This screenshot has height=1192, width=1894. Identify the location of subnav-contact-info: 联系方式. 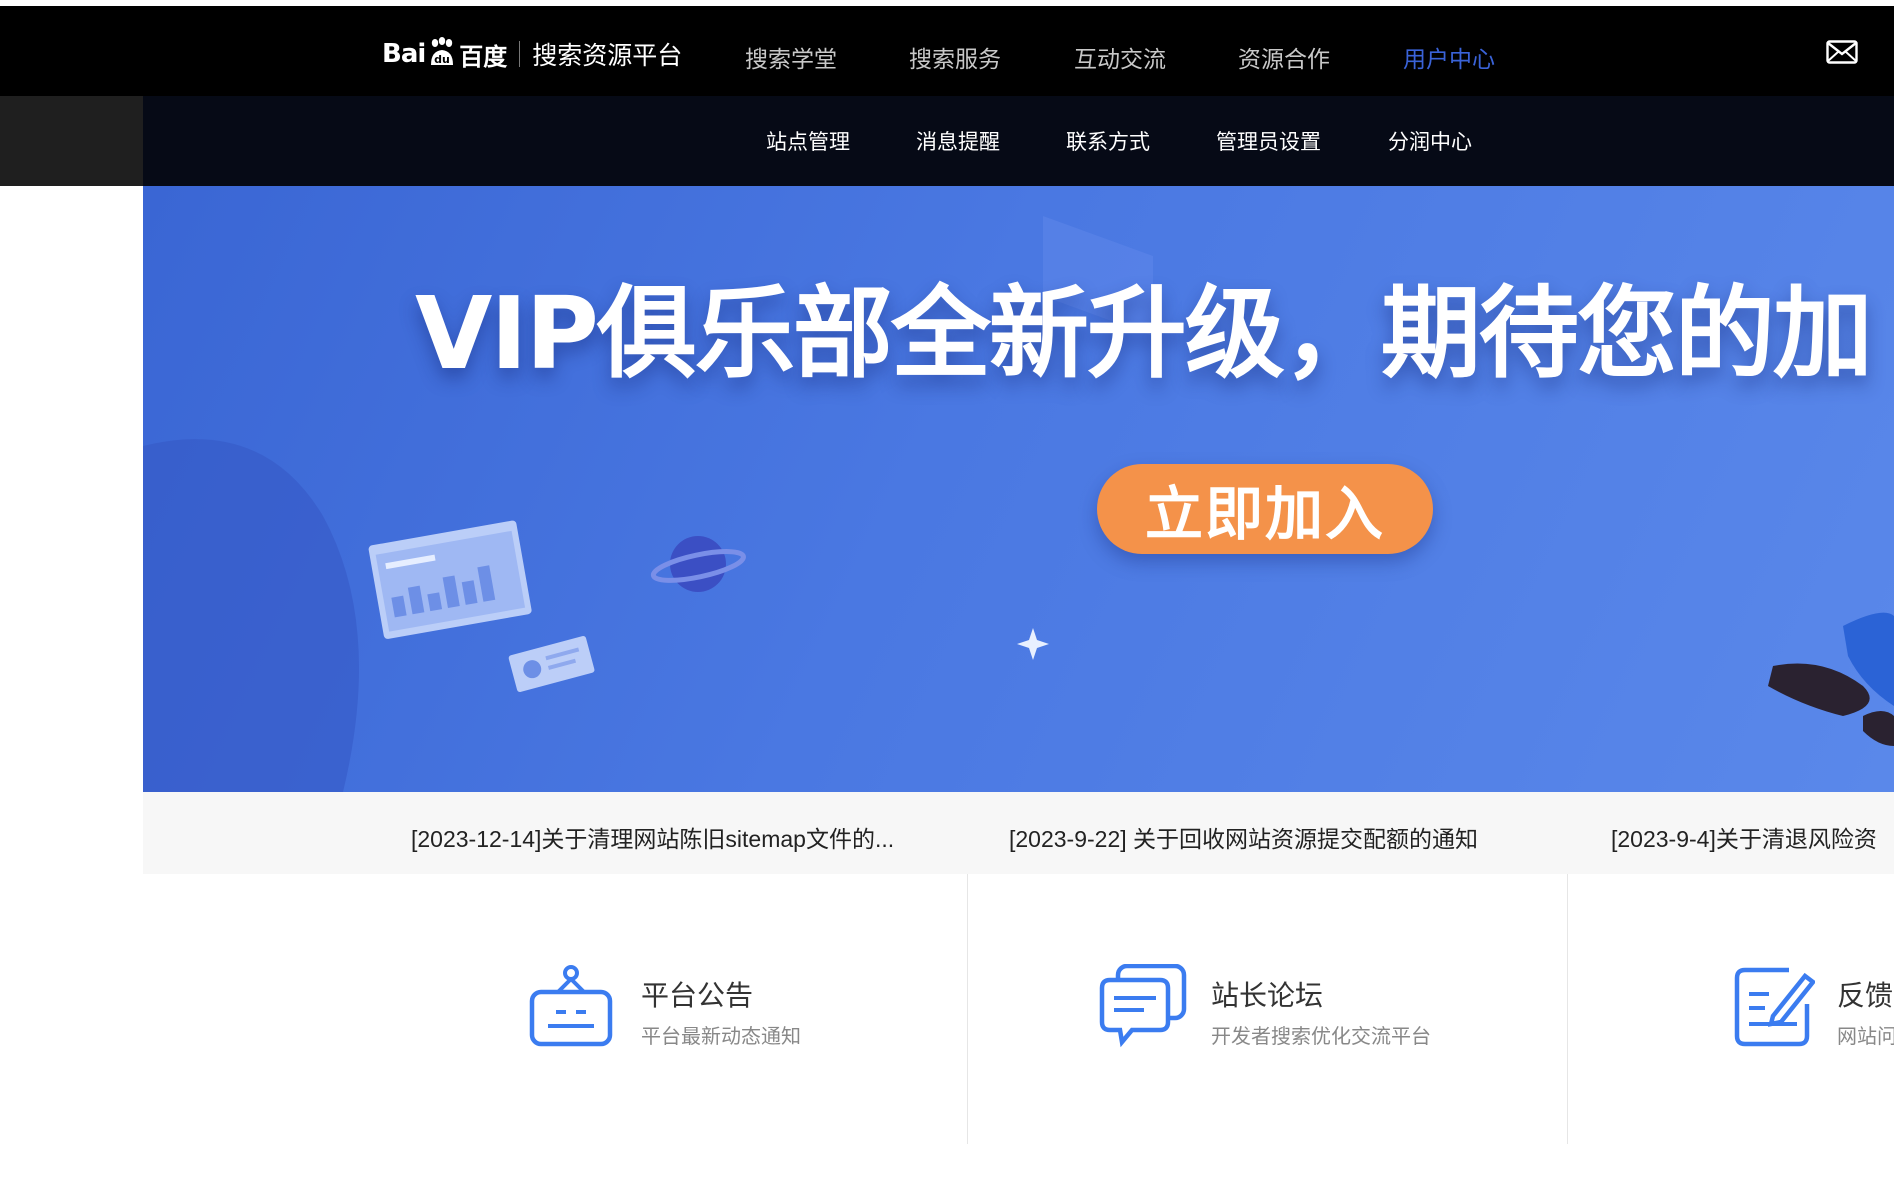
(1108, 141).